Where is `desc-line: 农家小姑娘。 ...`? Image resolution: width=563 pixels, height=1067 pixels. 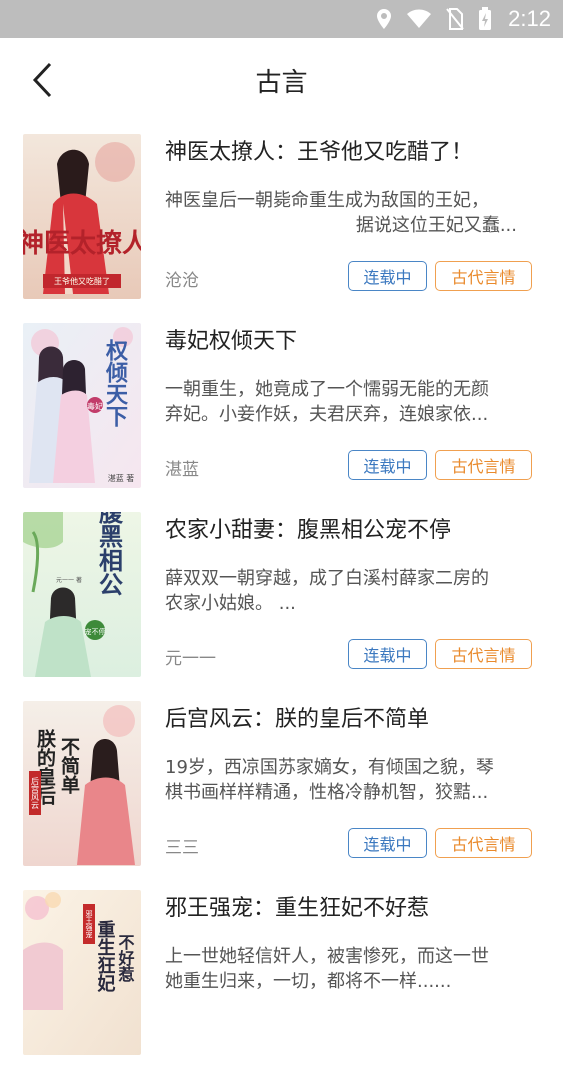 desc-line: 农家小姑娘。 ... is located at coordinates (230, 603).